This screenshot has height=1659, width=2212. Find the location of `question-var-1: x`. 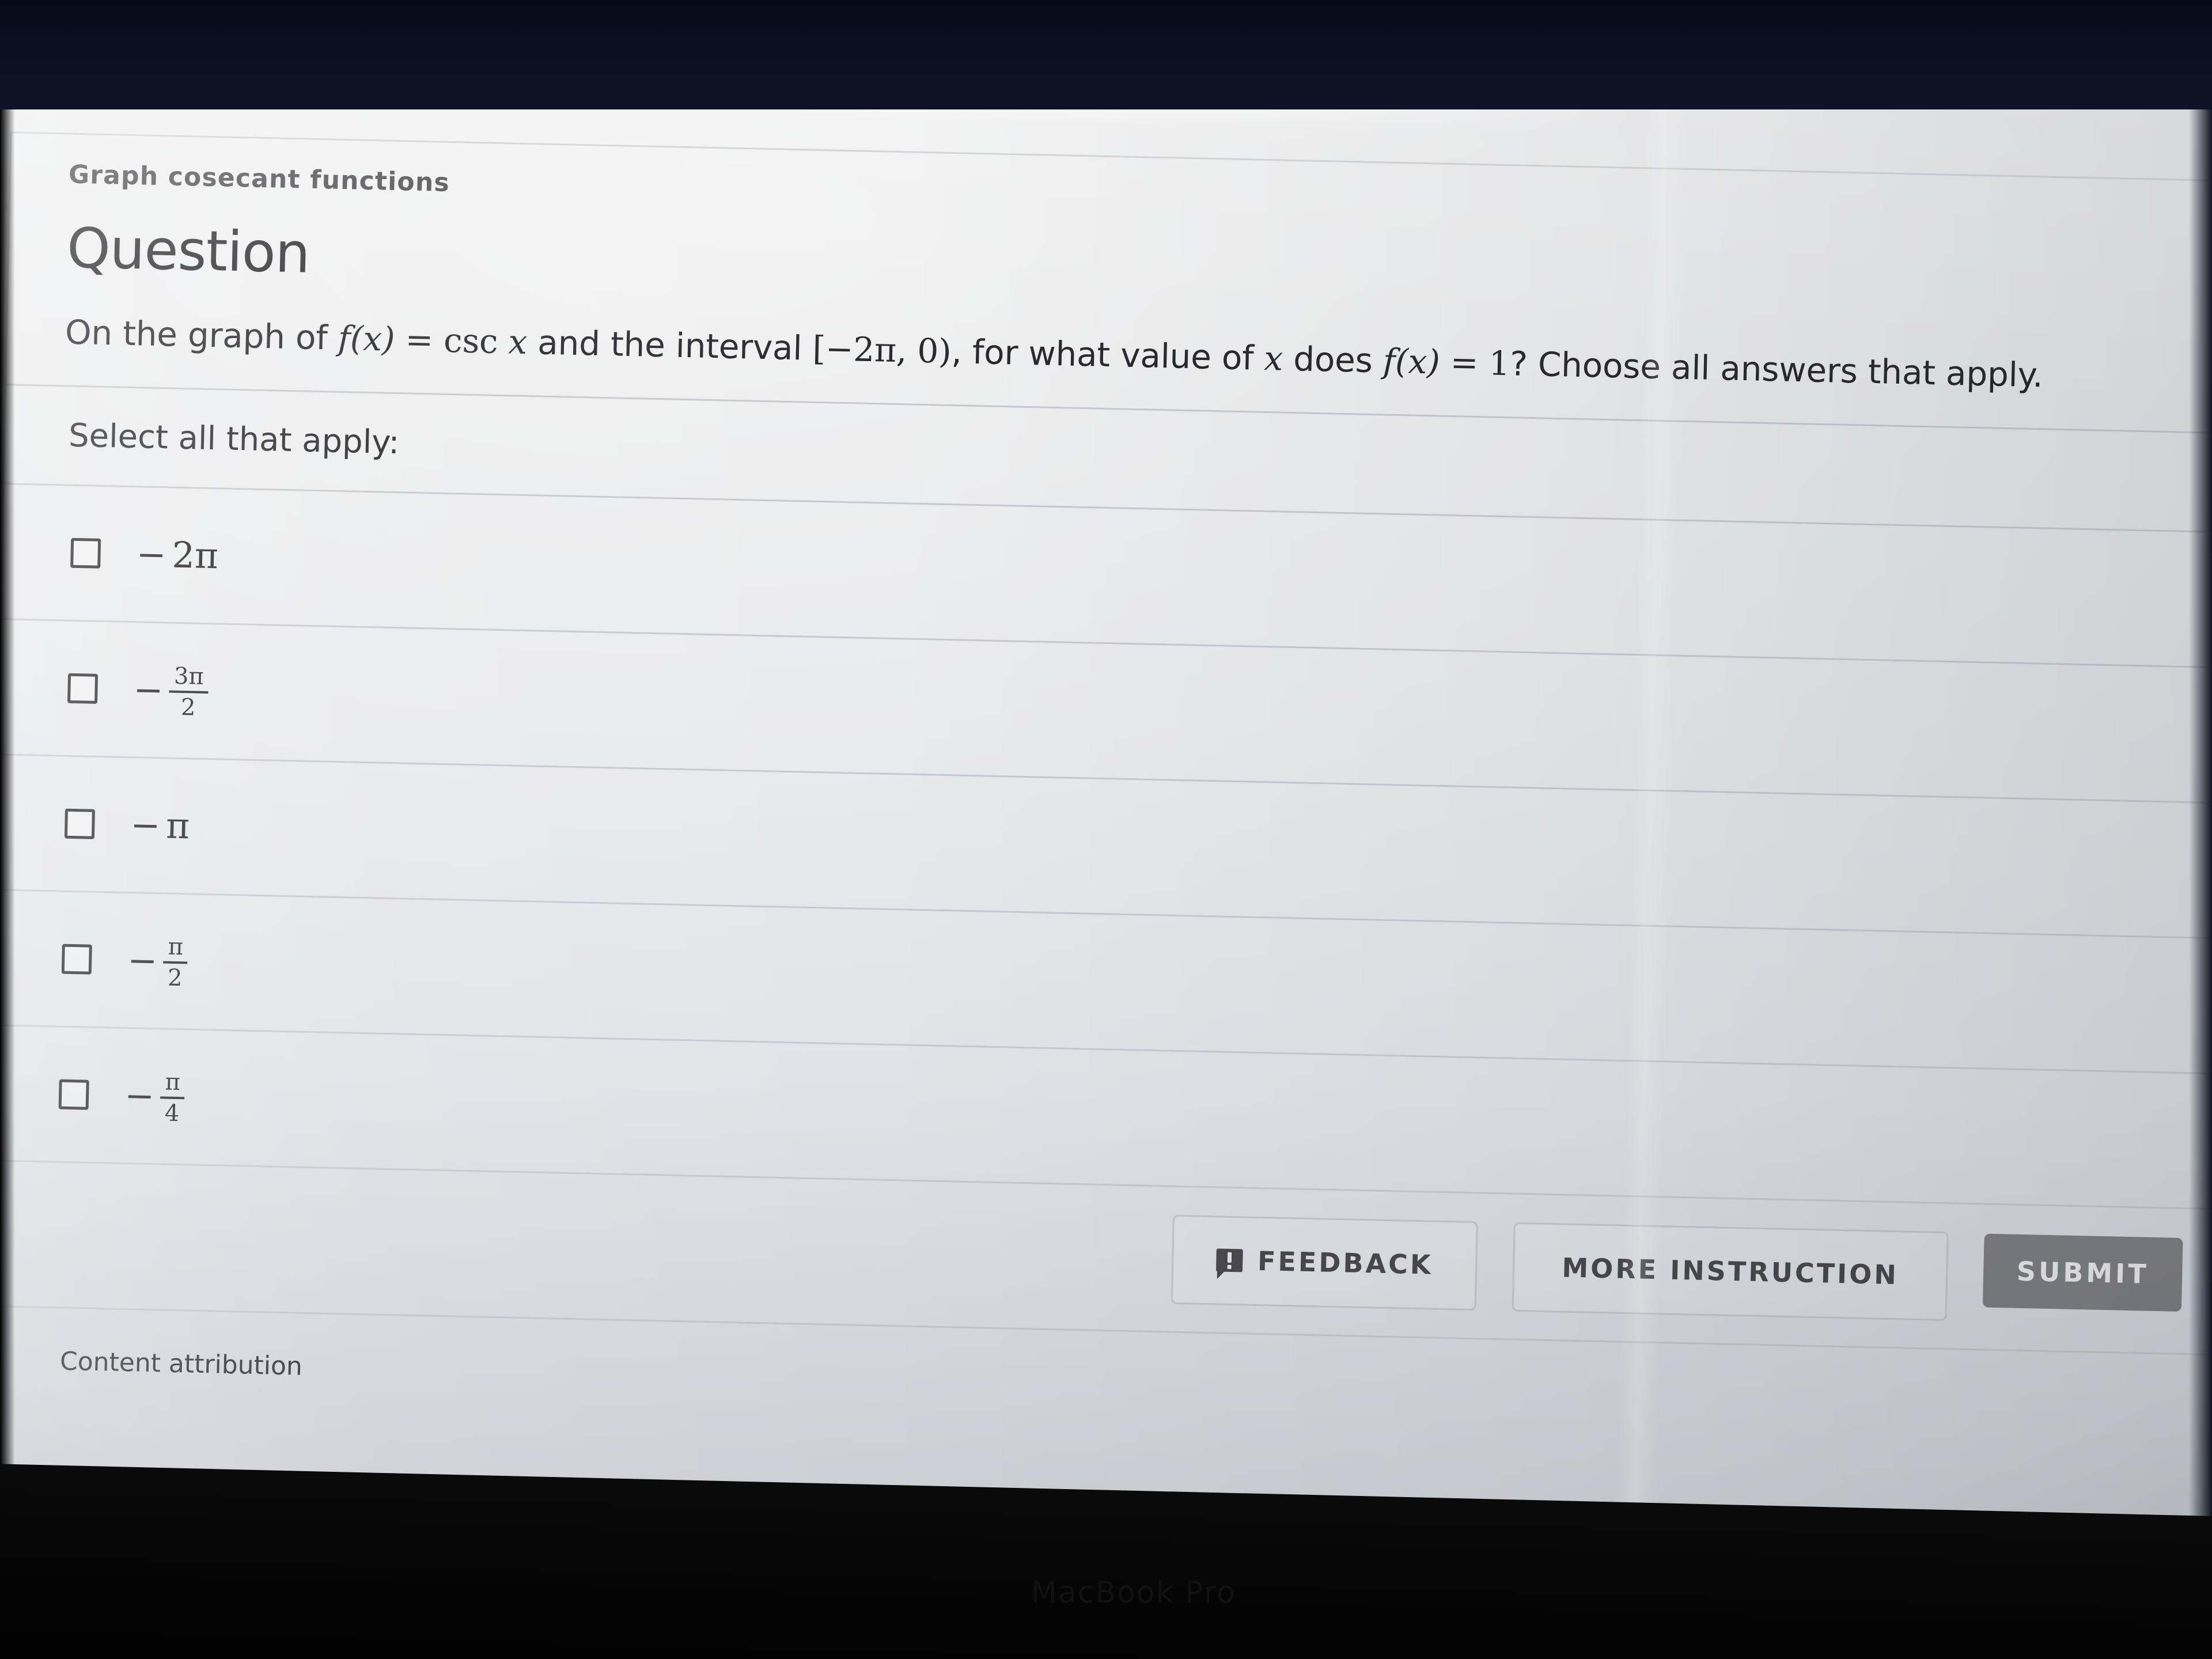

question-var-1: x is located at coordinates (517, 342).